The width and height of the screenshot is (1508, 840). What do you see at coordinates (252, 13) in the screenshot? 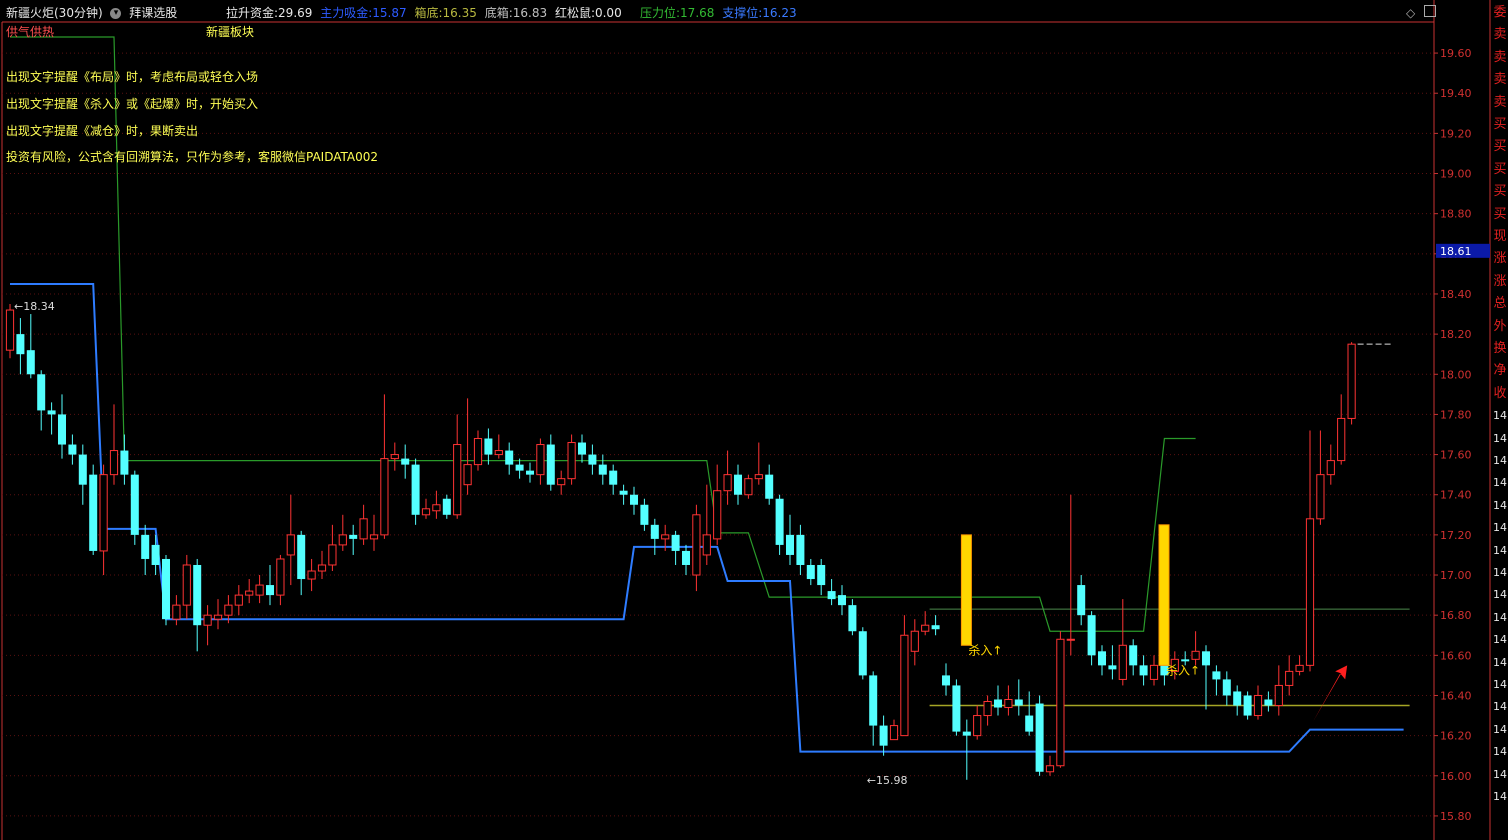
I see `lsjj-label: 拉升资金:` at bounding box center [252, 13].